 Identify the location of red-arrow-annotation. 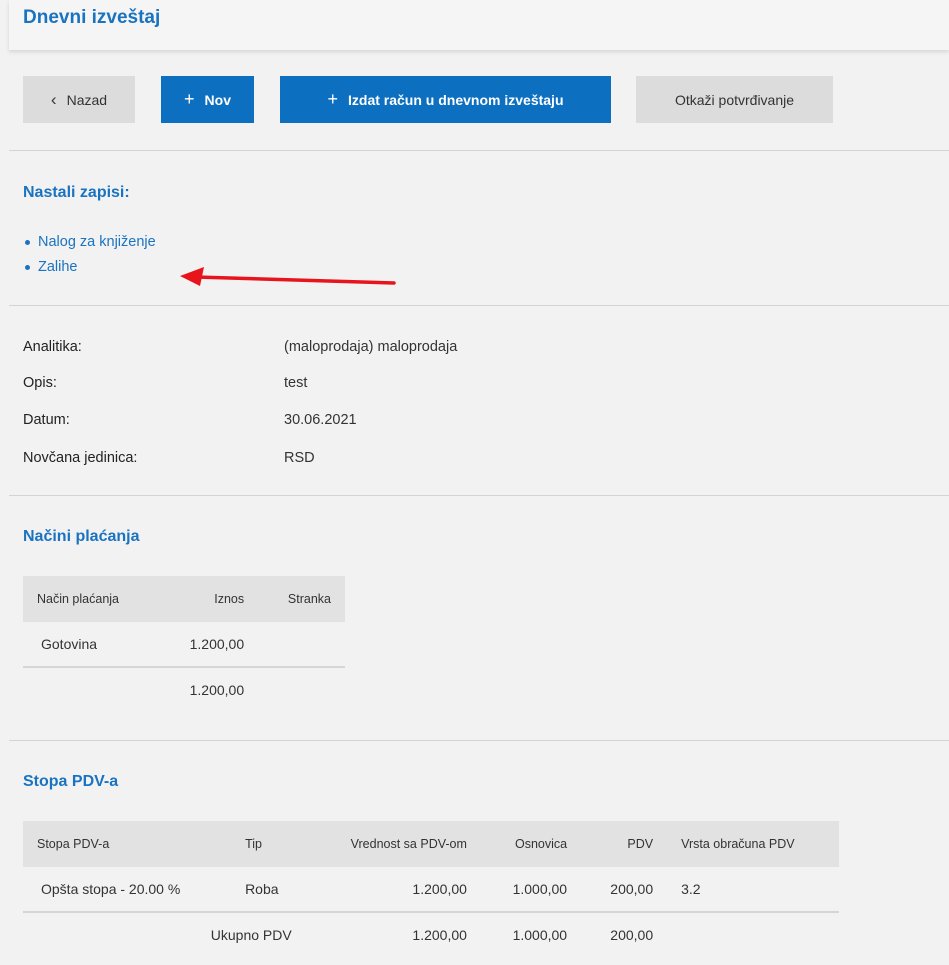
(288, 276).